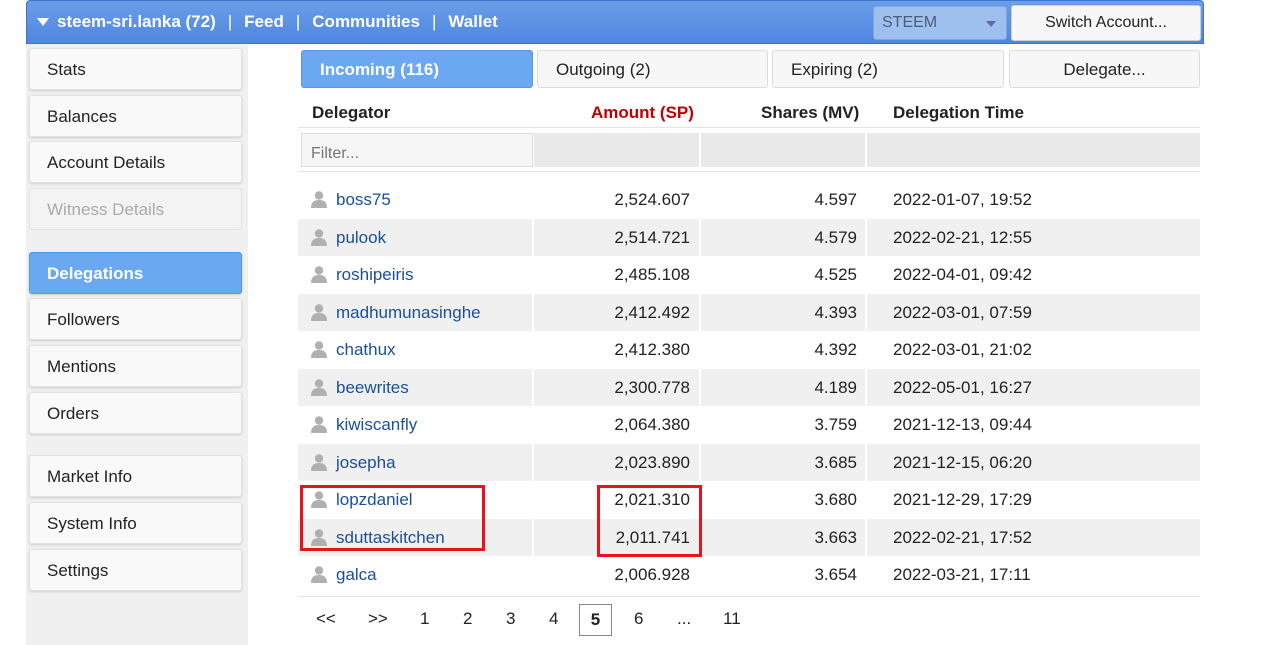  I want to click on pager-page-2: 2, so click(467, 619).